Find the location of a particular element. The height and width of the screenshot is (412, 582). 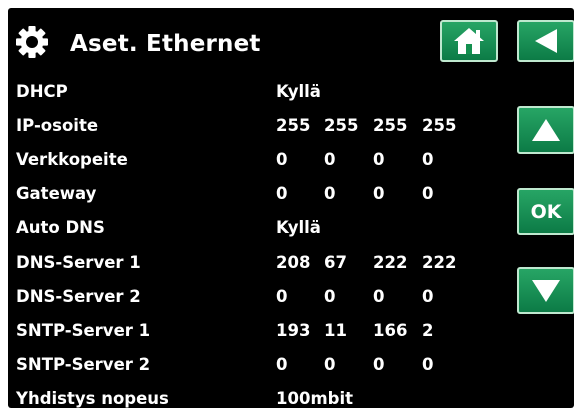

sntp2-octet-4: 0 is located at coordinates (428, 364).